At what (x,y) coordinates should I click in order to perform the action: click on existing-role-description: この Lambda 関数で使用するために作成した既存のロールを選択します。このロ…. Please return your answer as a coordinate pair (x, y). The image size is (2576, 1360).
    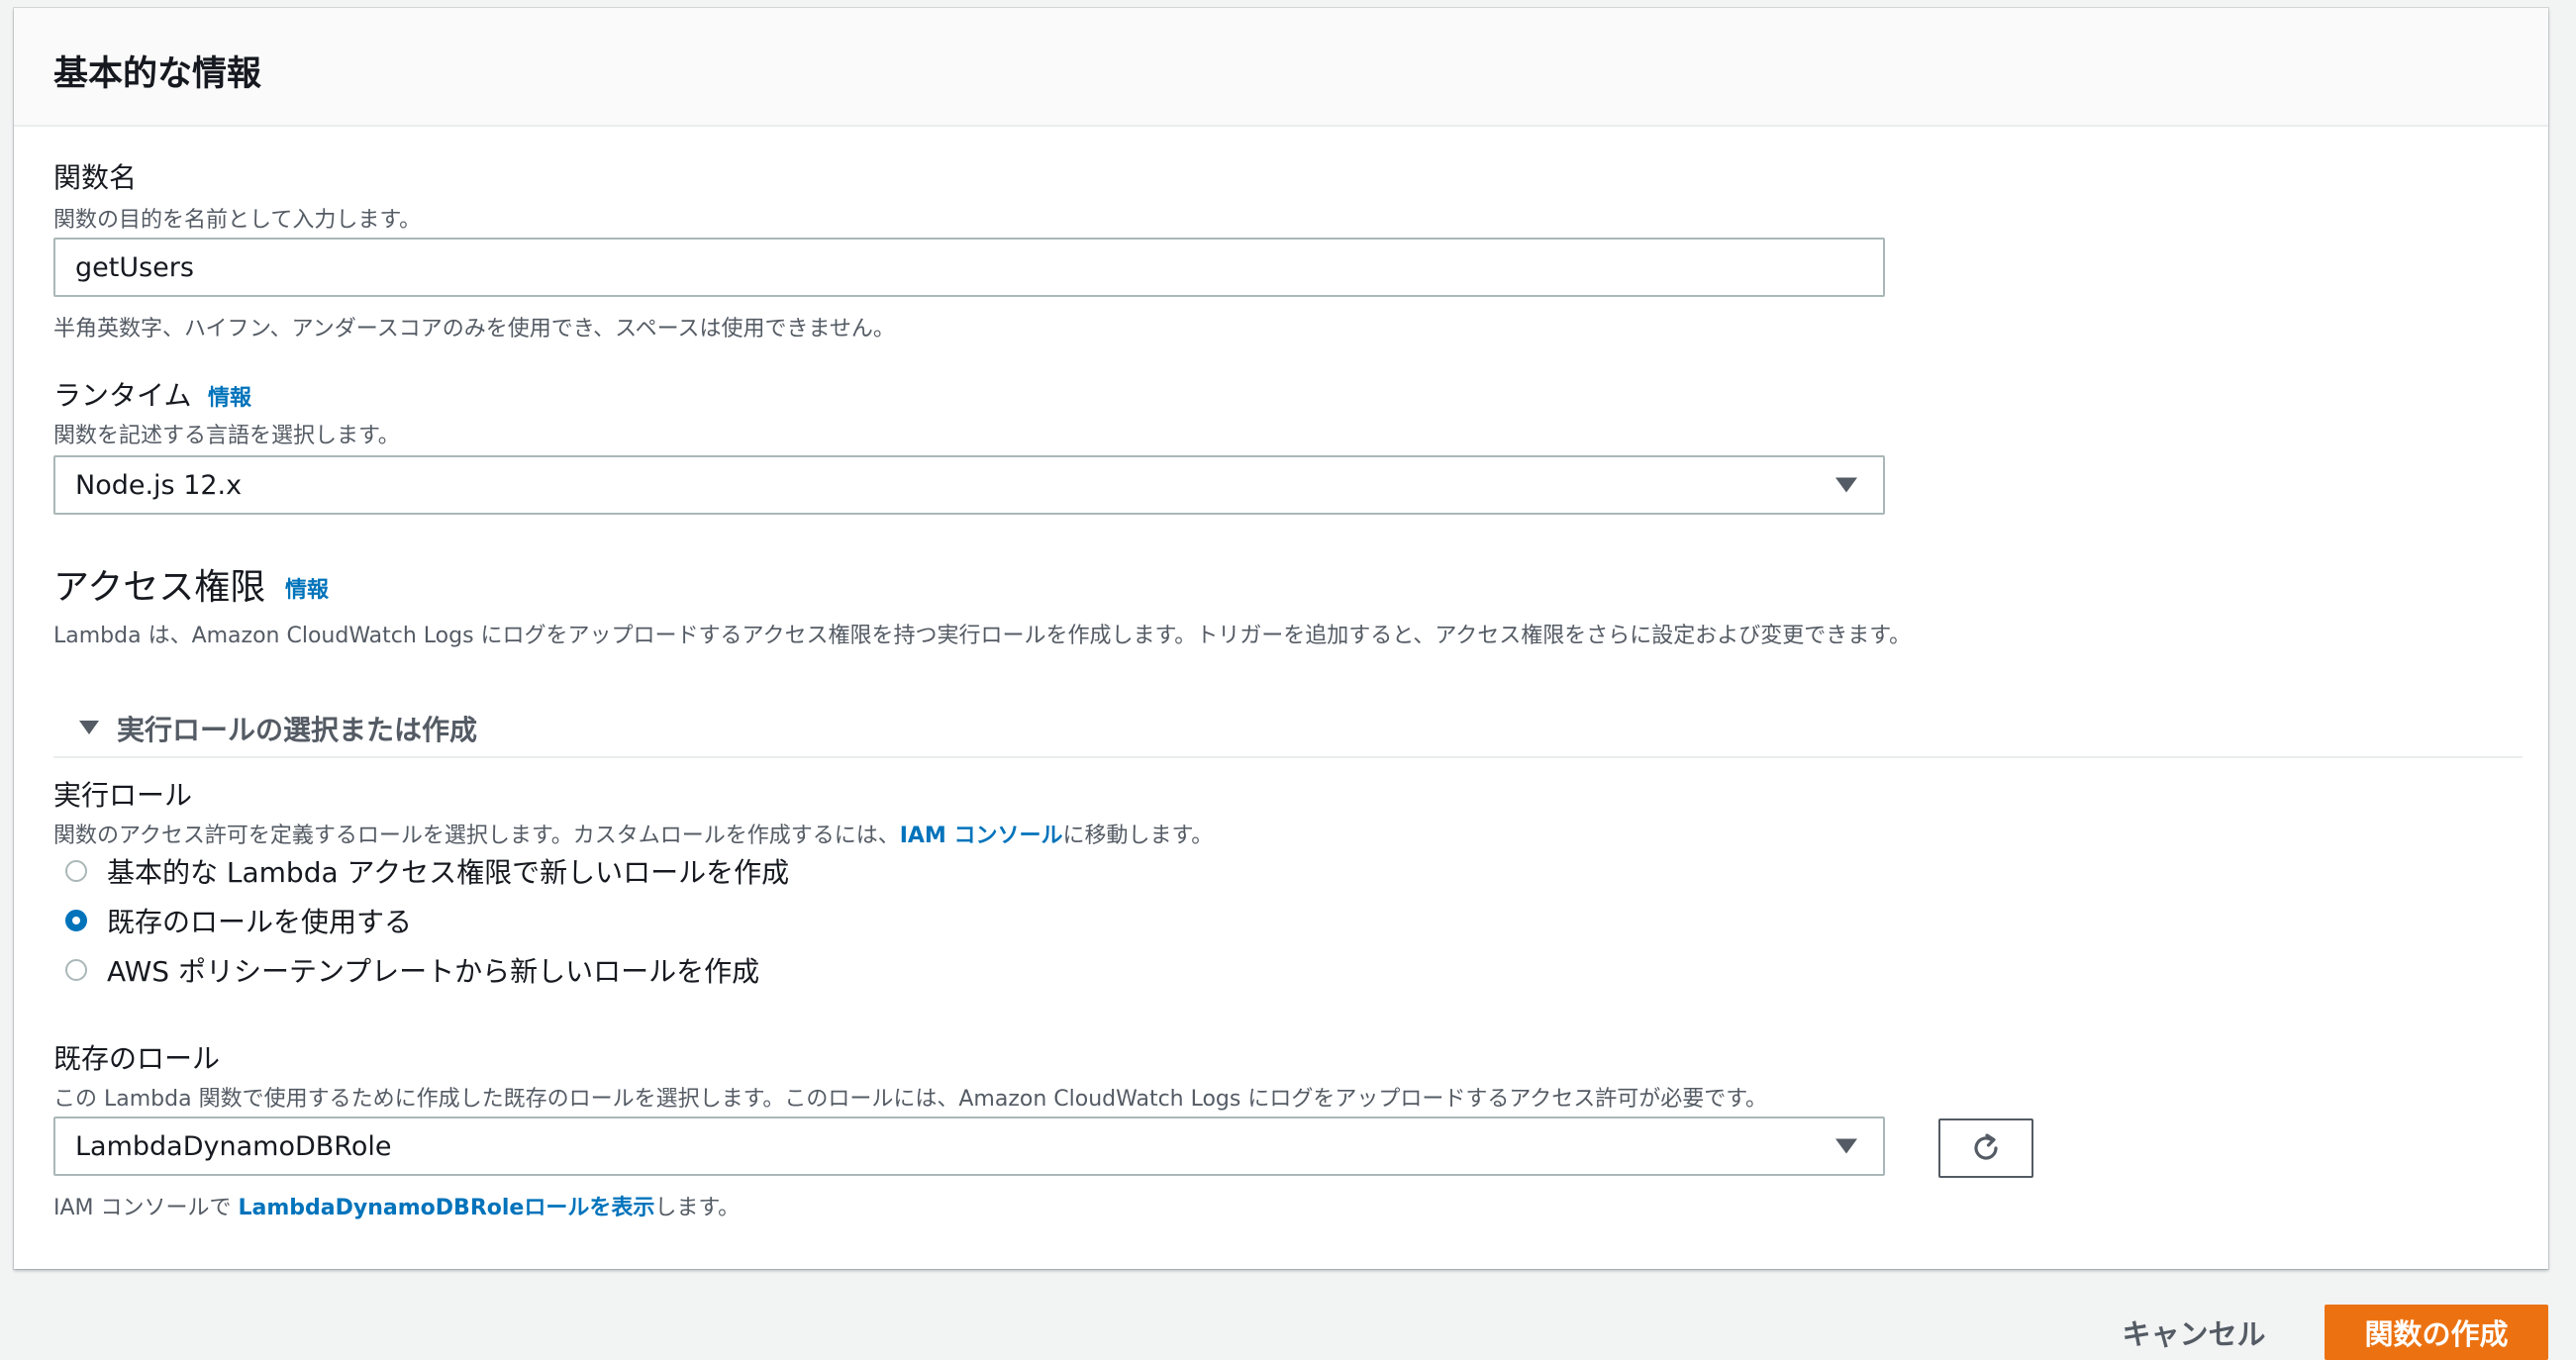
    Looking at the image, I should click on (911, 1099).